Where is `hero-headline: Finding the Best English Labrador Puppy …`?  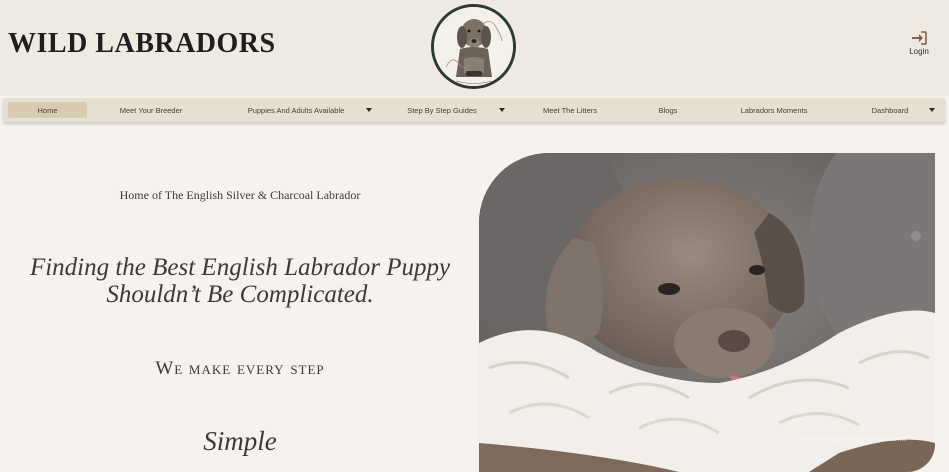 hero-headline: Finding the Best English Labrador Puppy … is located at coordinates (240, 281).